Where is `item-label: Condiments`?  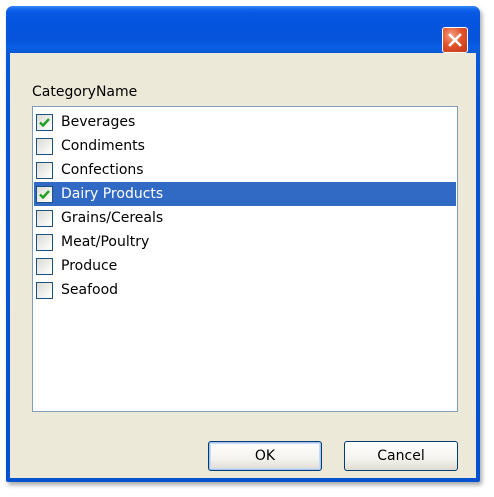 item-label: Condiments is located at coordinates (103, 146).